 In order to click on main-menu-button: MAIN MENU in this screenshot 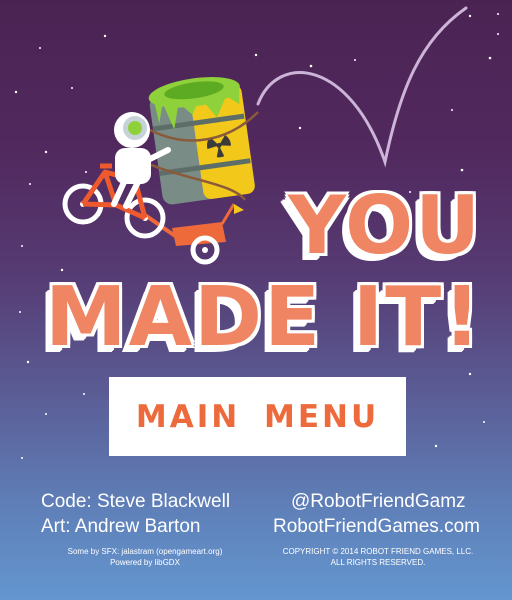, I will do `click(257, 416)`.